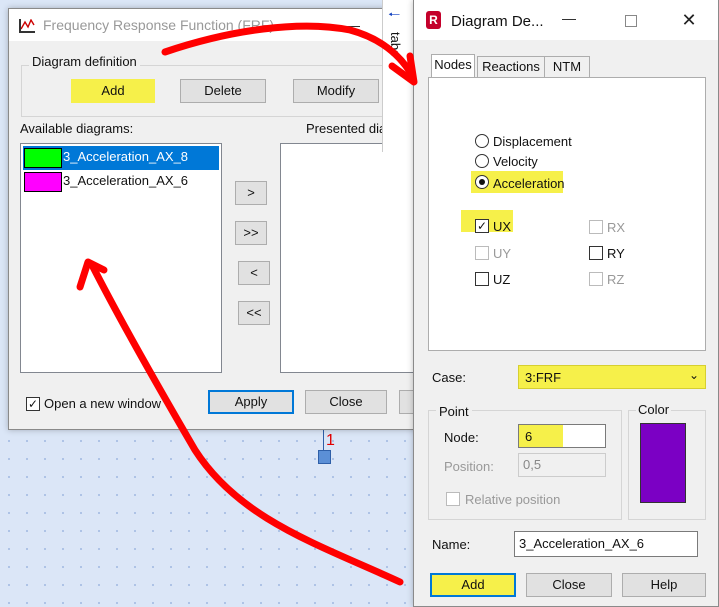 The image size is (719, 607). What do you see at coordinates (449, 377) in the screenshot?
I see `case-label: Case:` at bounding box center [449, 377].